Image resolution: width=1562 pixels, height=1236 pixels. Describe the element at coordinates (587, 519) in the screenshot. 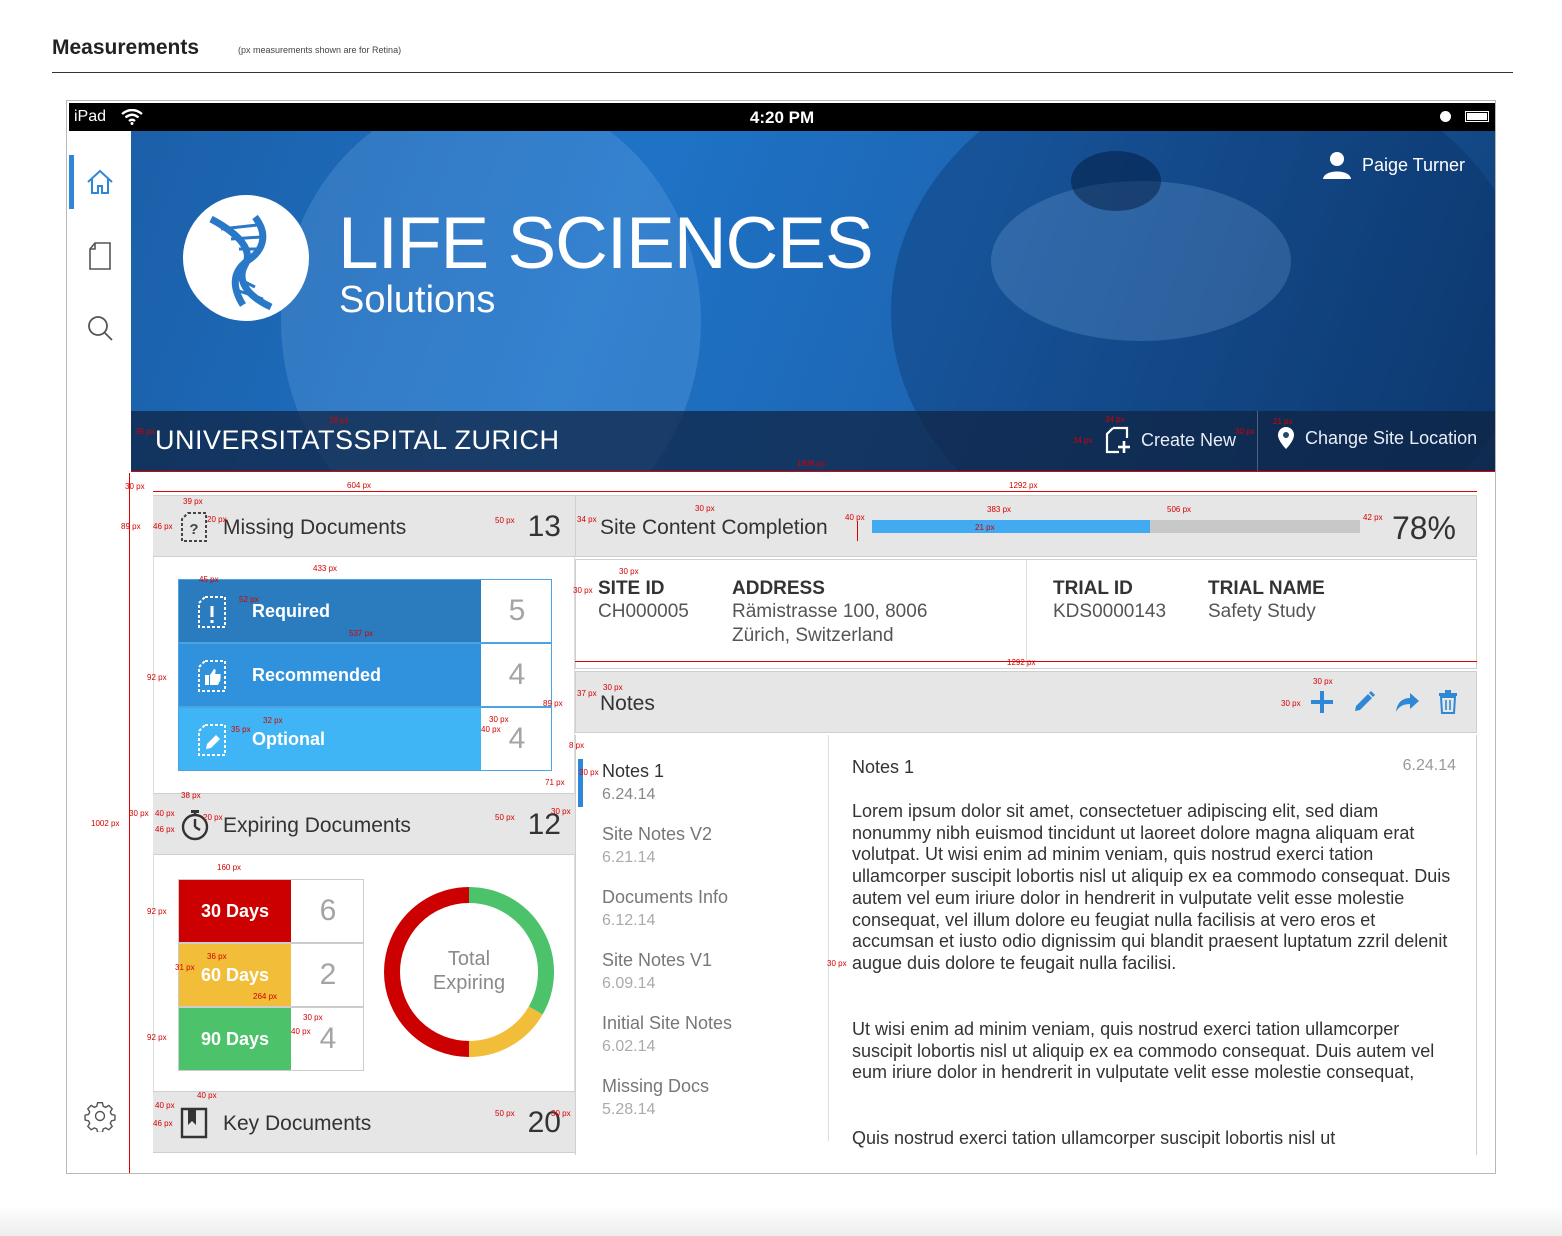

I see `measurement-label: 34 px` at that location.